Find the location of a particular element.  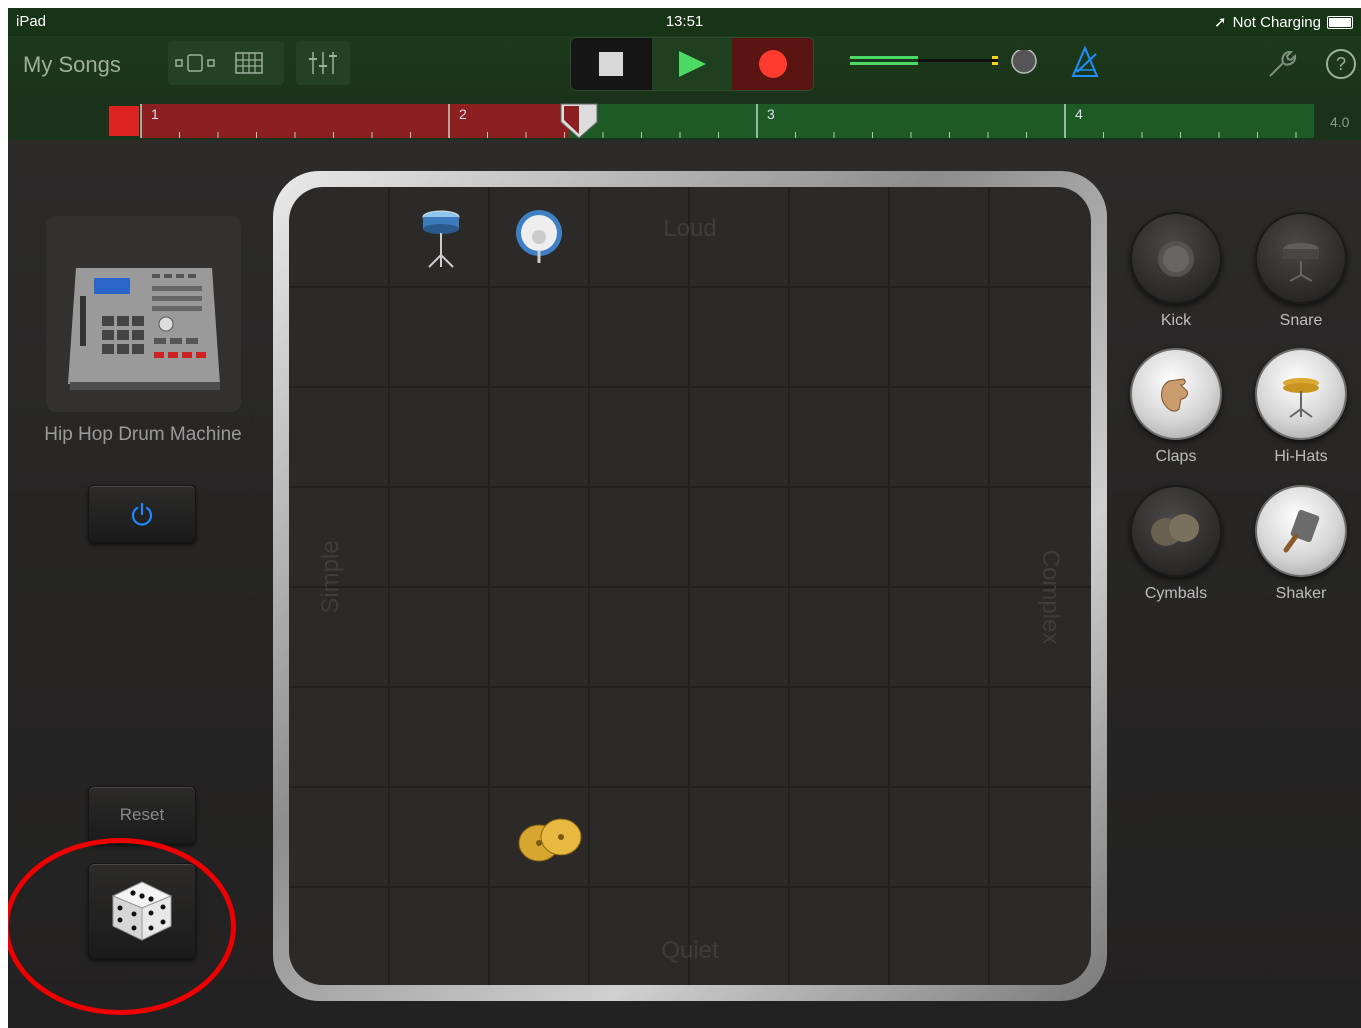

status-bar: iPad 13:51 ➚ Not Charging is located at coordinates (684, 22).